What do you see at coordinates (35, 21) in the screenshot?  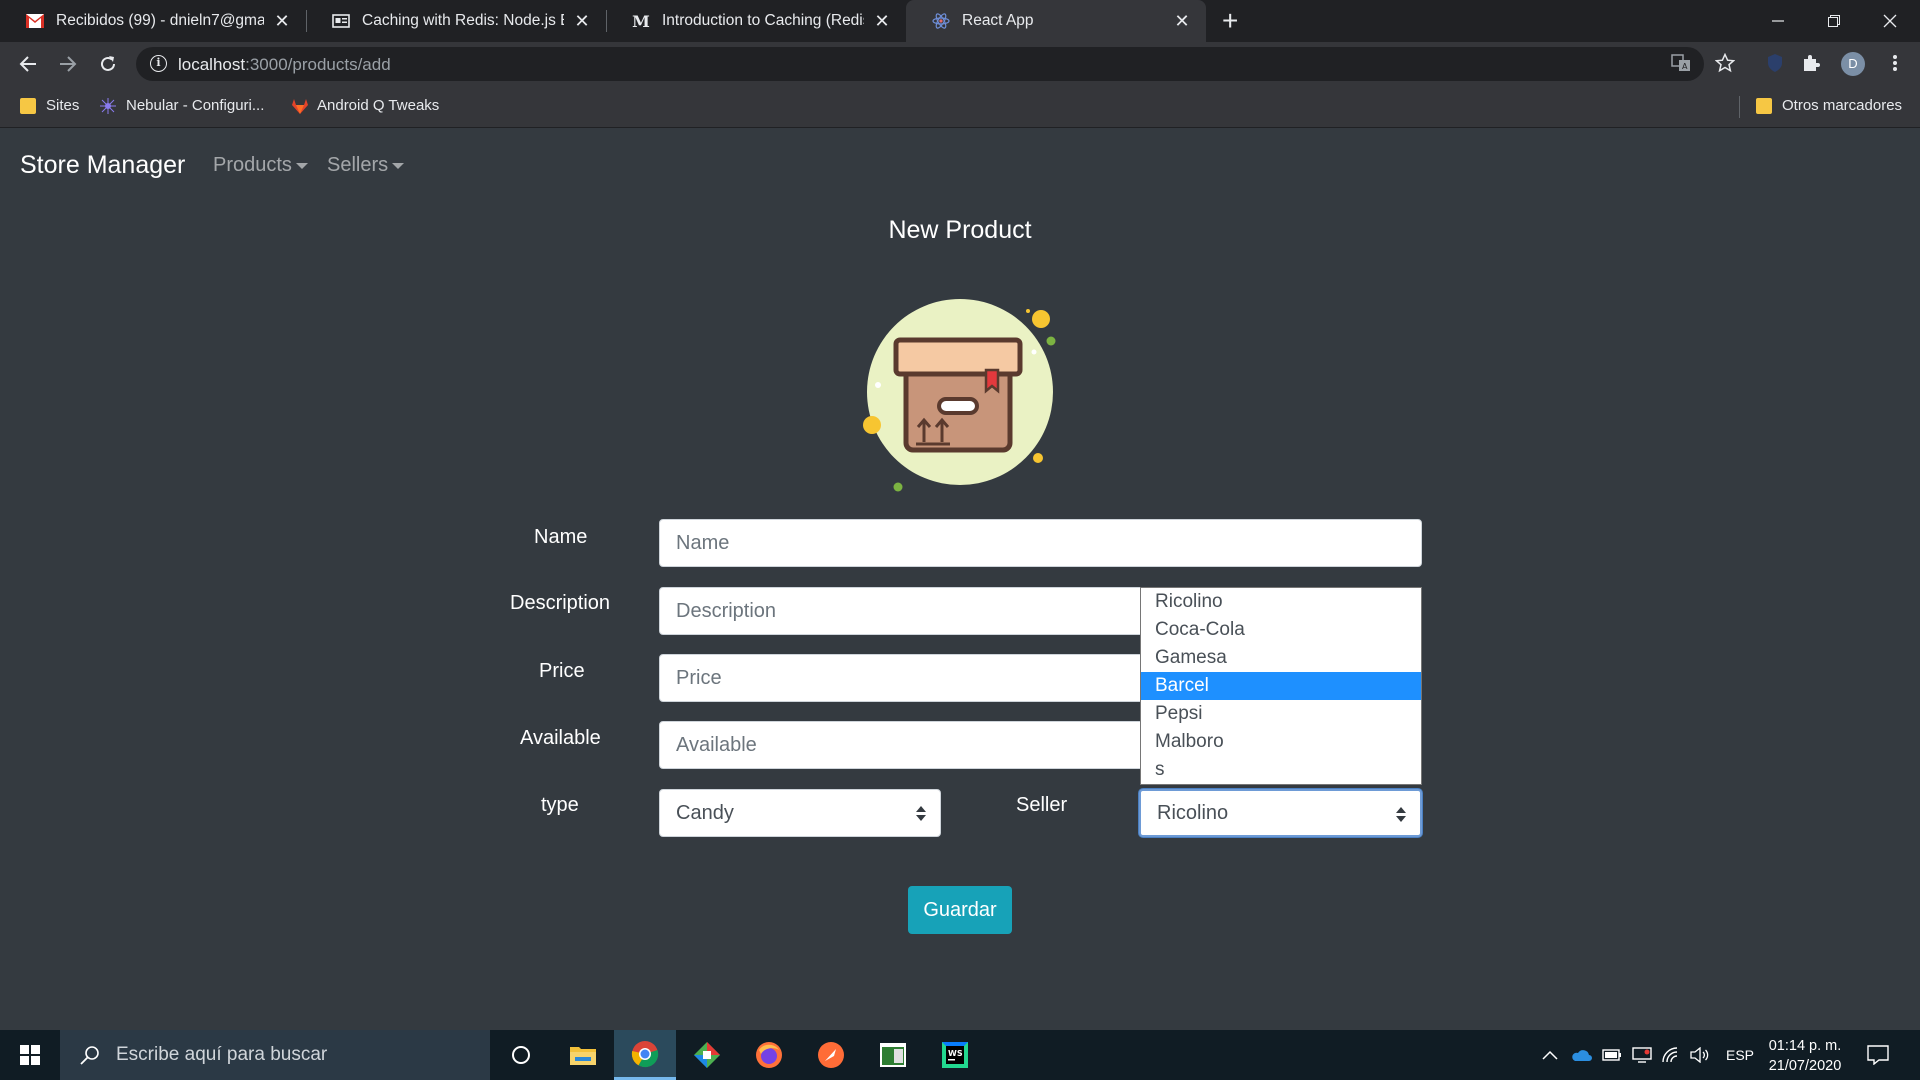 I see `gmail-icon` at bounding box center [35, 21].